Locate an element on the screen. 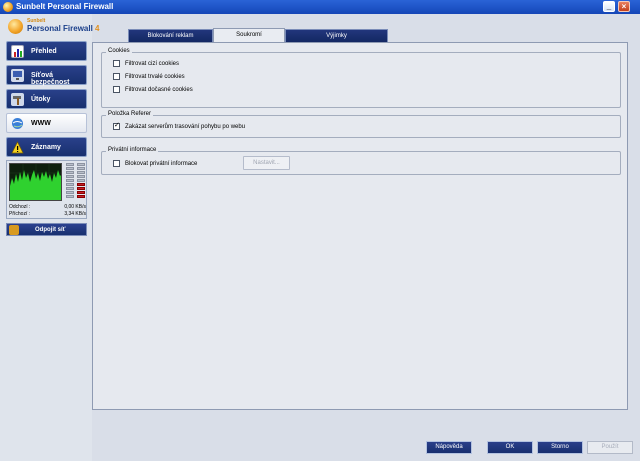 This screenshot has width=640, height=461. tab-label: Soukromí is located at coordinates (249, 35).